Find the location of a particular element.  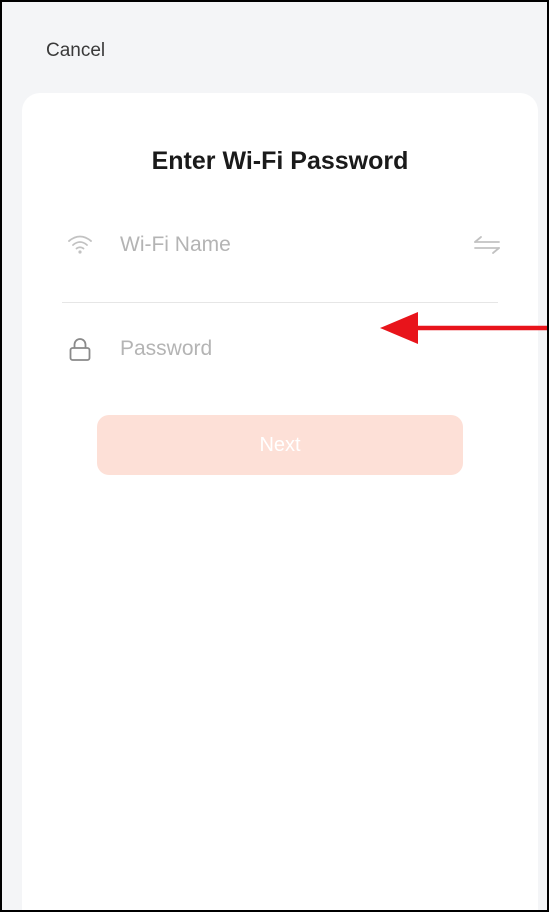

wifi-icon is located at coordinates (80, 245).